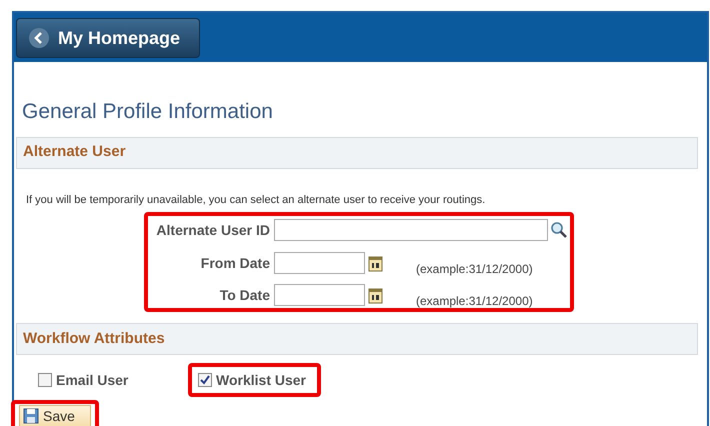 This screenshot has width=710, height=426. What do you see at coordinates (559, 230) in the screenshot?
I see `search-icon` at bounding box center [559, 230].